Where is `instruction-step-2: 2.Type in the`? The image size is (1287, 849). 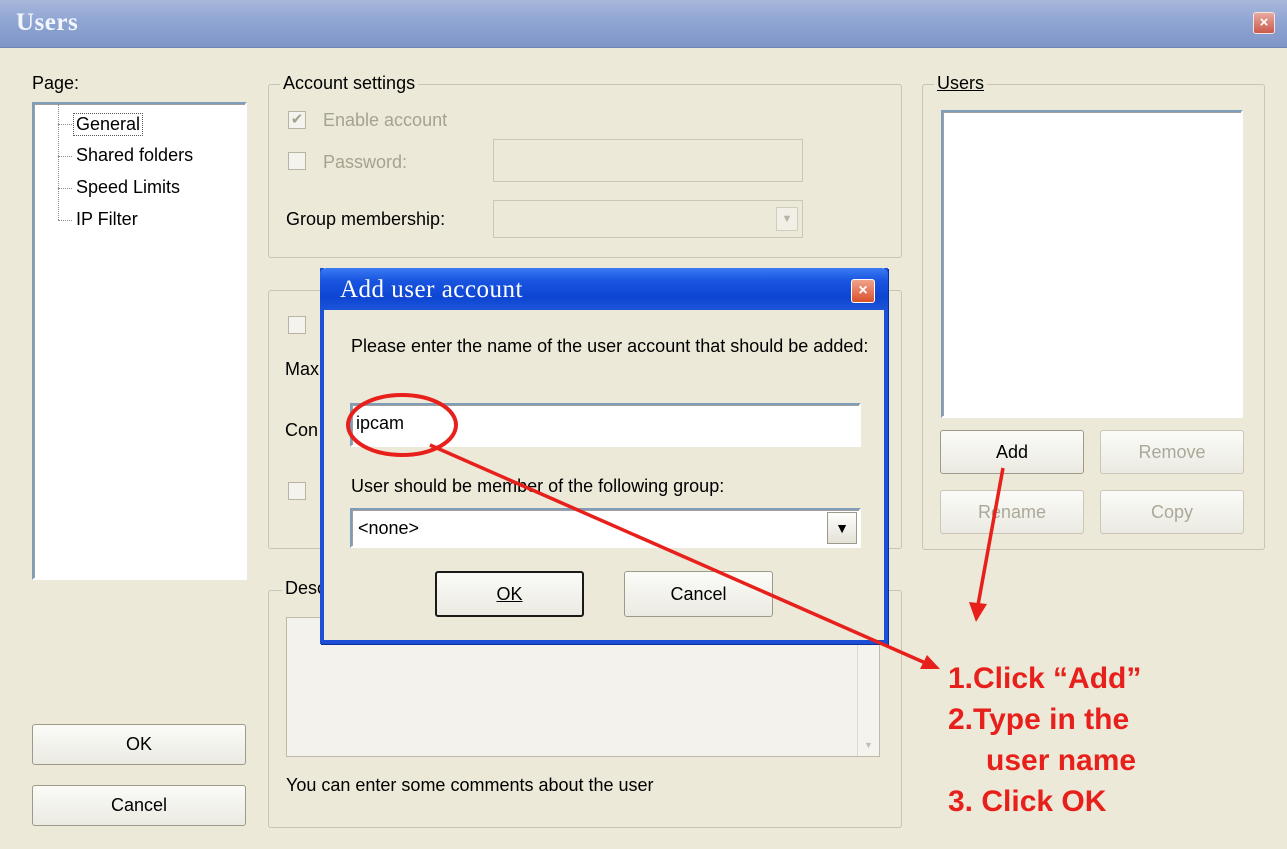
instruction-step-2: 2.Type in the is located at coordinates (1039, 719).